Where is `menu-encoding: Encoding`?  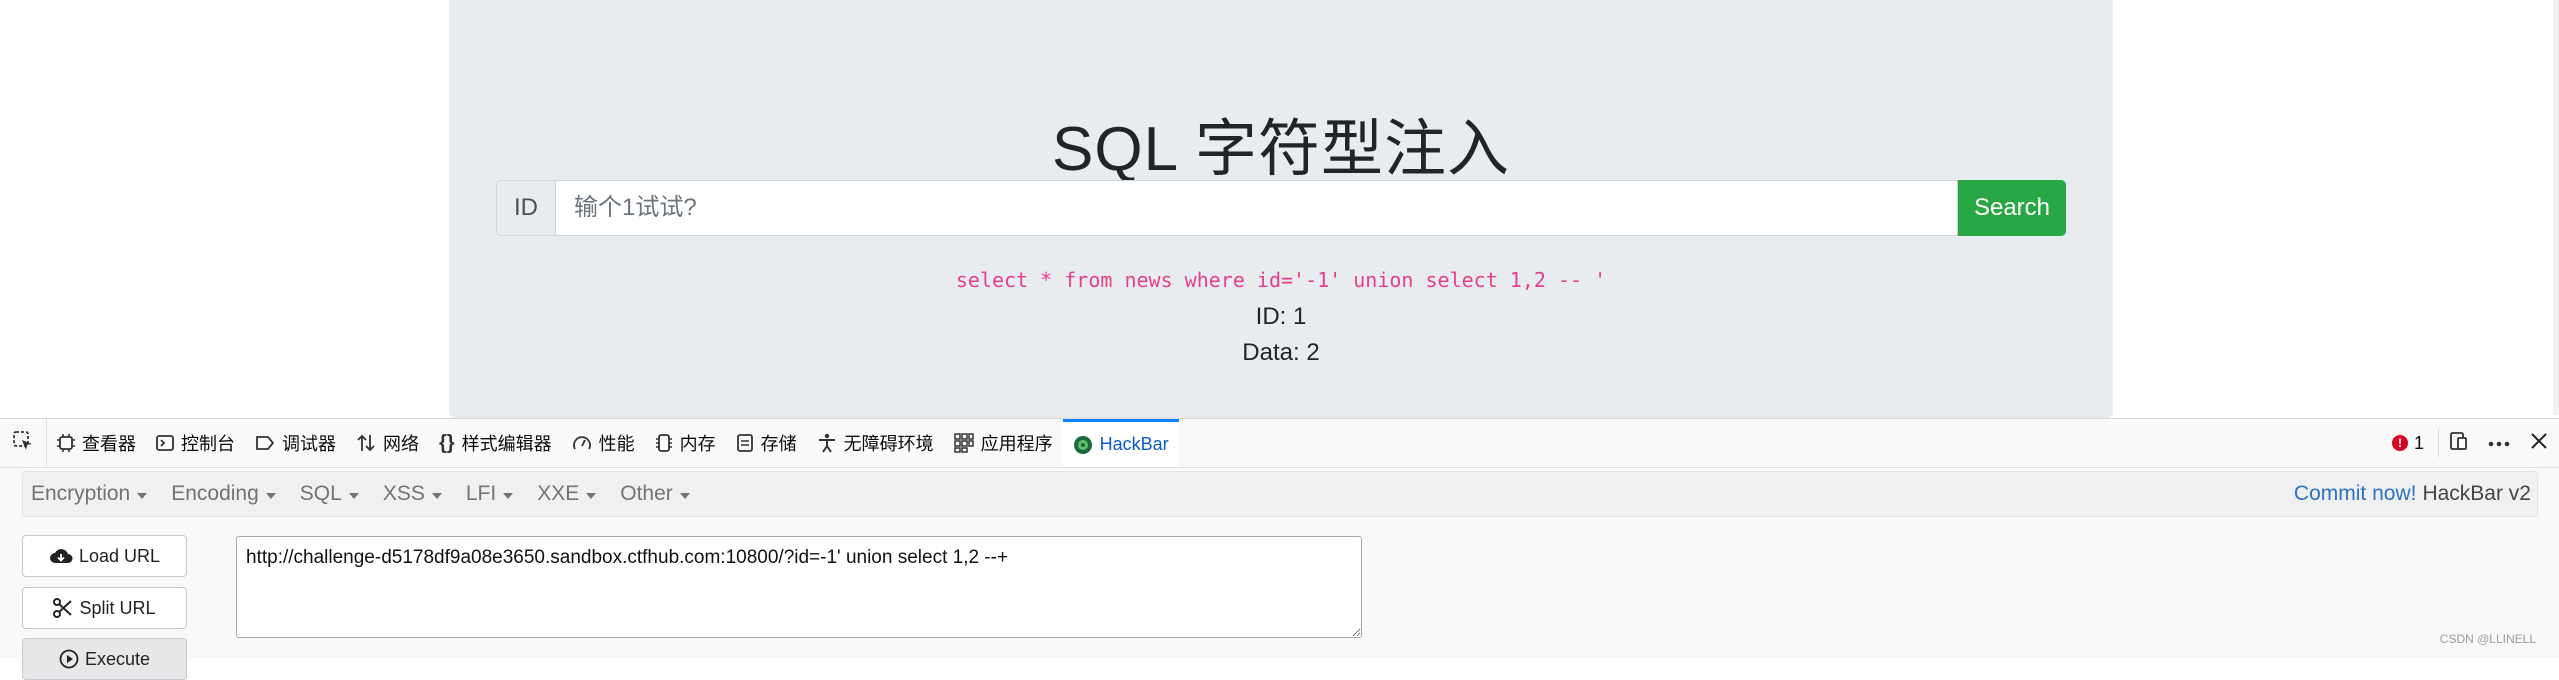 menu-encoding: Encoding is located at coordinates (227, 494).